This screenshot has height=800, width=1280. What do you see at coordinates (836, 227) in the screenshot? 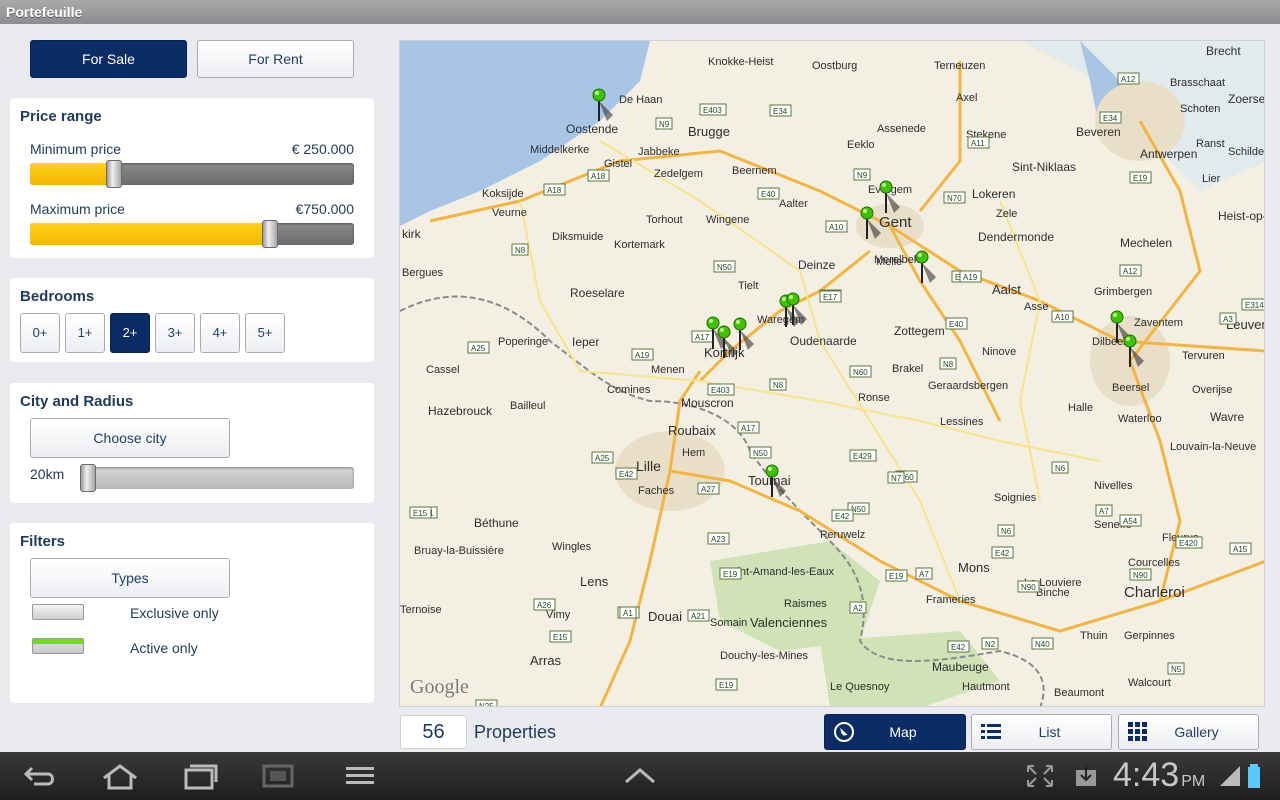
I see `svg-text: A10` at bounding box center [836, 227].